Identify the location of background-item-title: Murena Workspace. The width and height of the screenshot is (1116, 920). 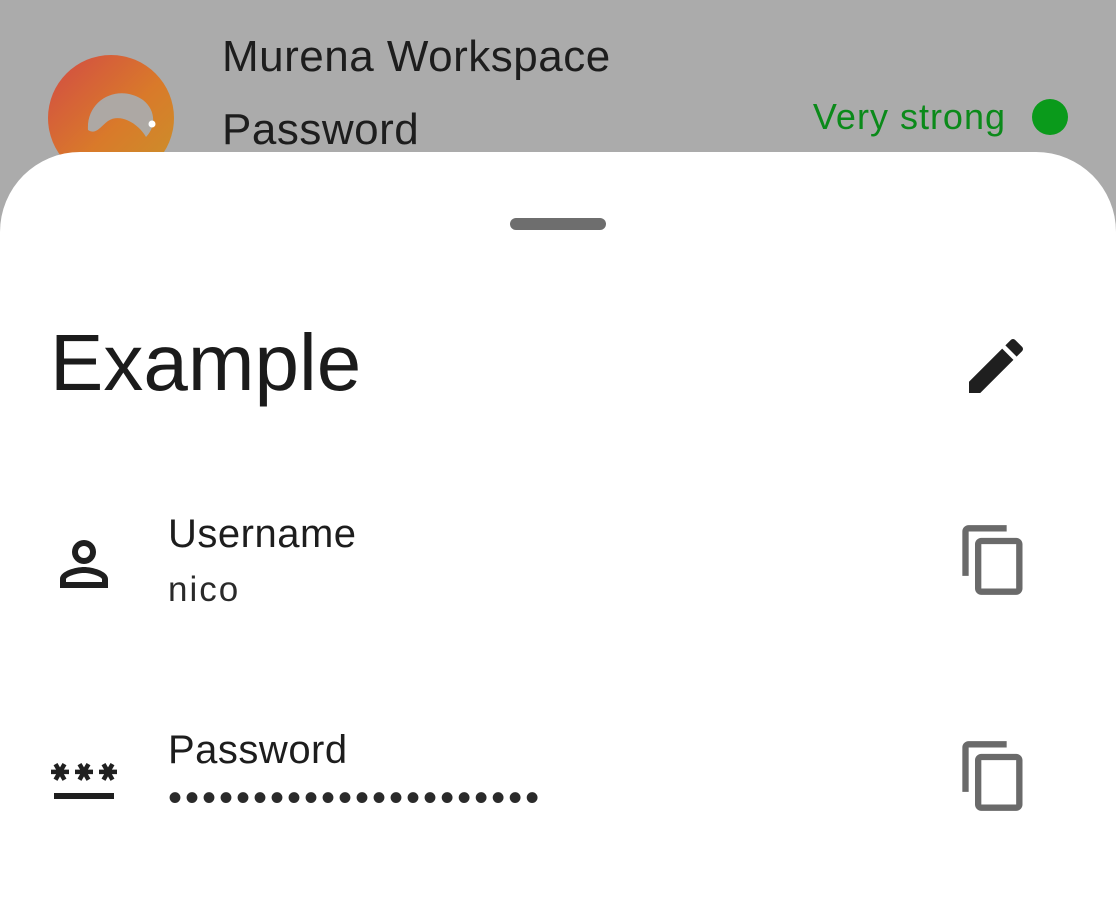
(416, 56).